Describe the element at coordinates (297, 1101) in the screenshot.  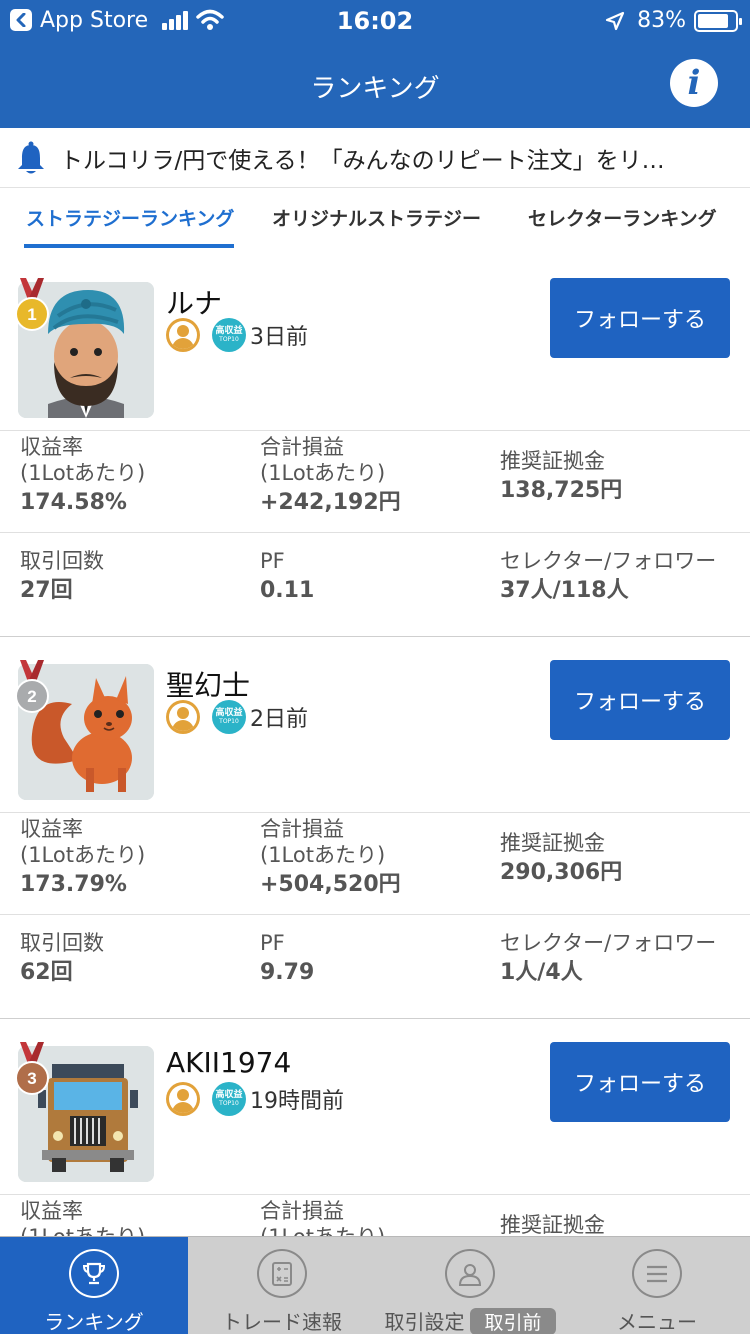
I see `updated-time: 19時間前` at that location.